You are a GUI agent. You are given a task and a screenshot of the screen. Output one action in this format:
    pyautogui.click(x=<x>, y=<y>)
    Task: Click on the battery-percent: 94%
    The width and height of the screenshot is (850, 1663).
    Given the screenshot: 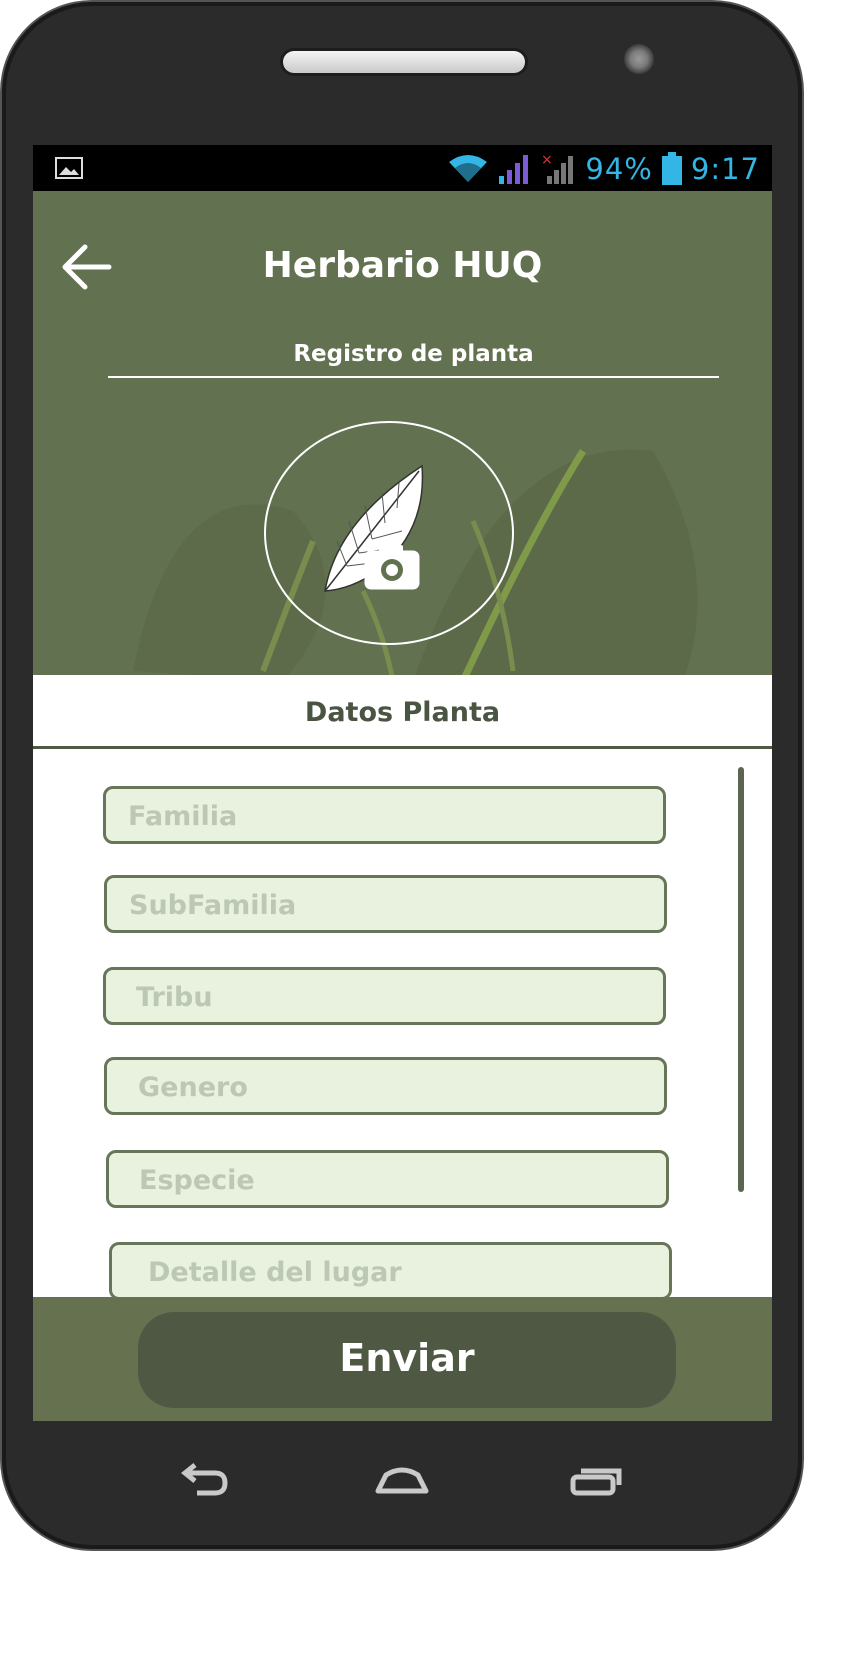 What is the action you would take?
    pyautogui.click(x=619, y=169)
    